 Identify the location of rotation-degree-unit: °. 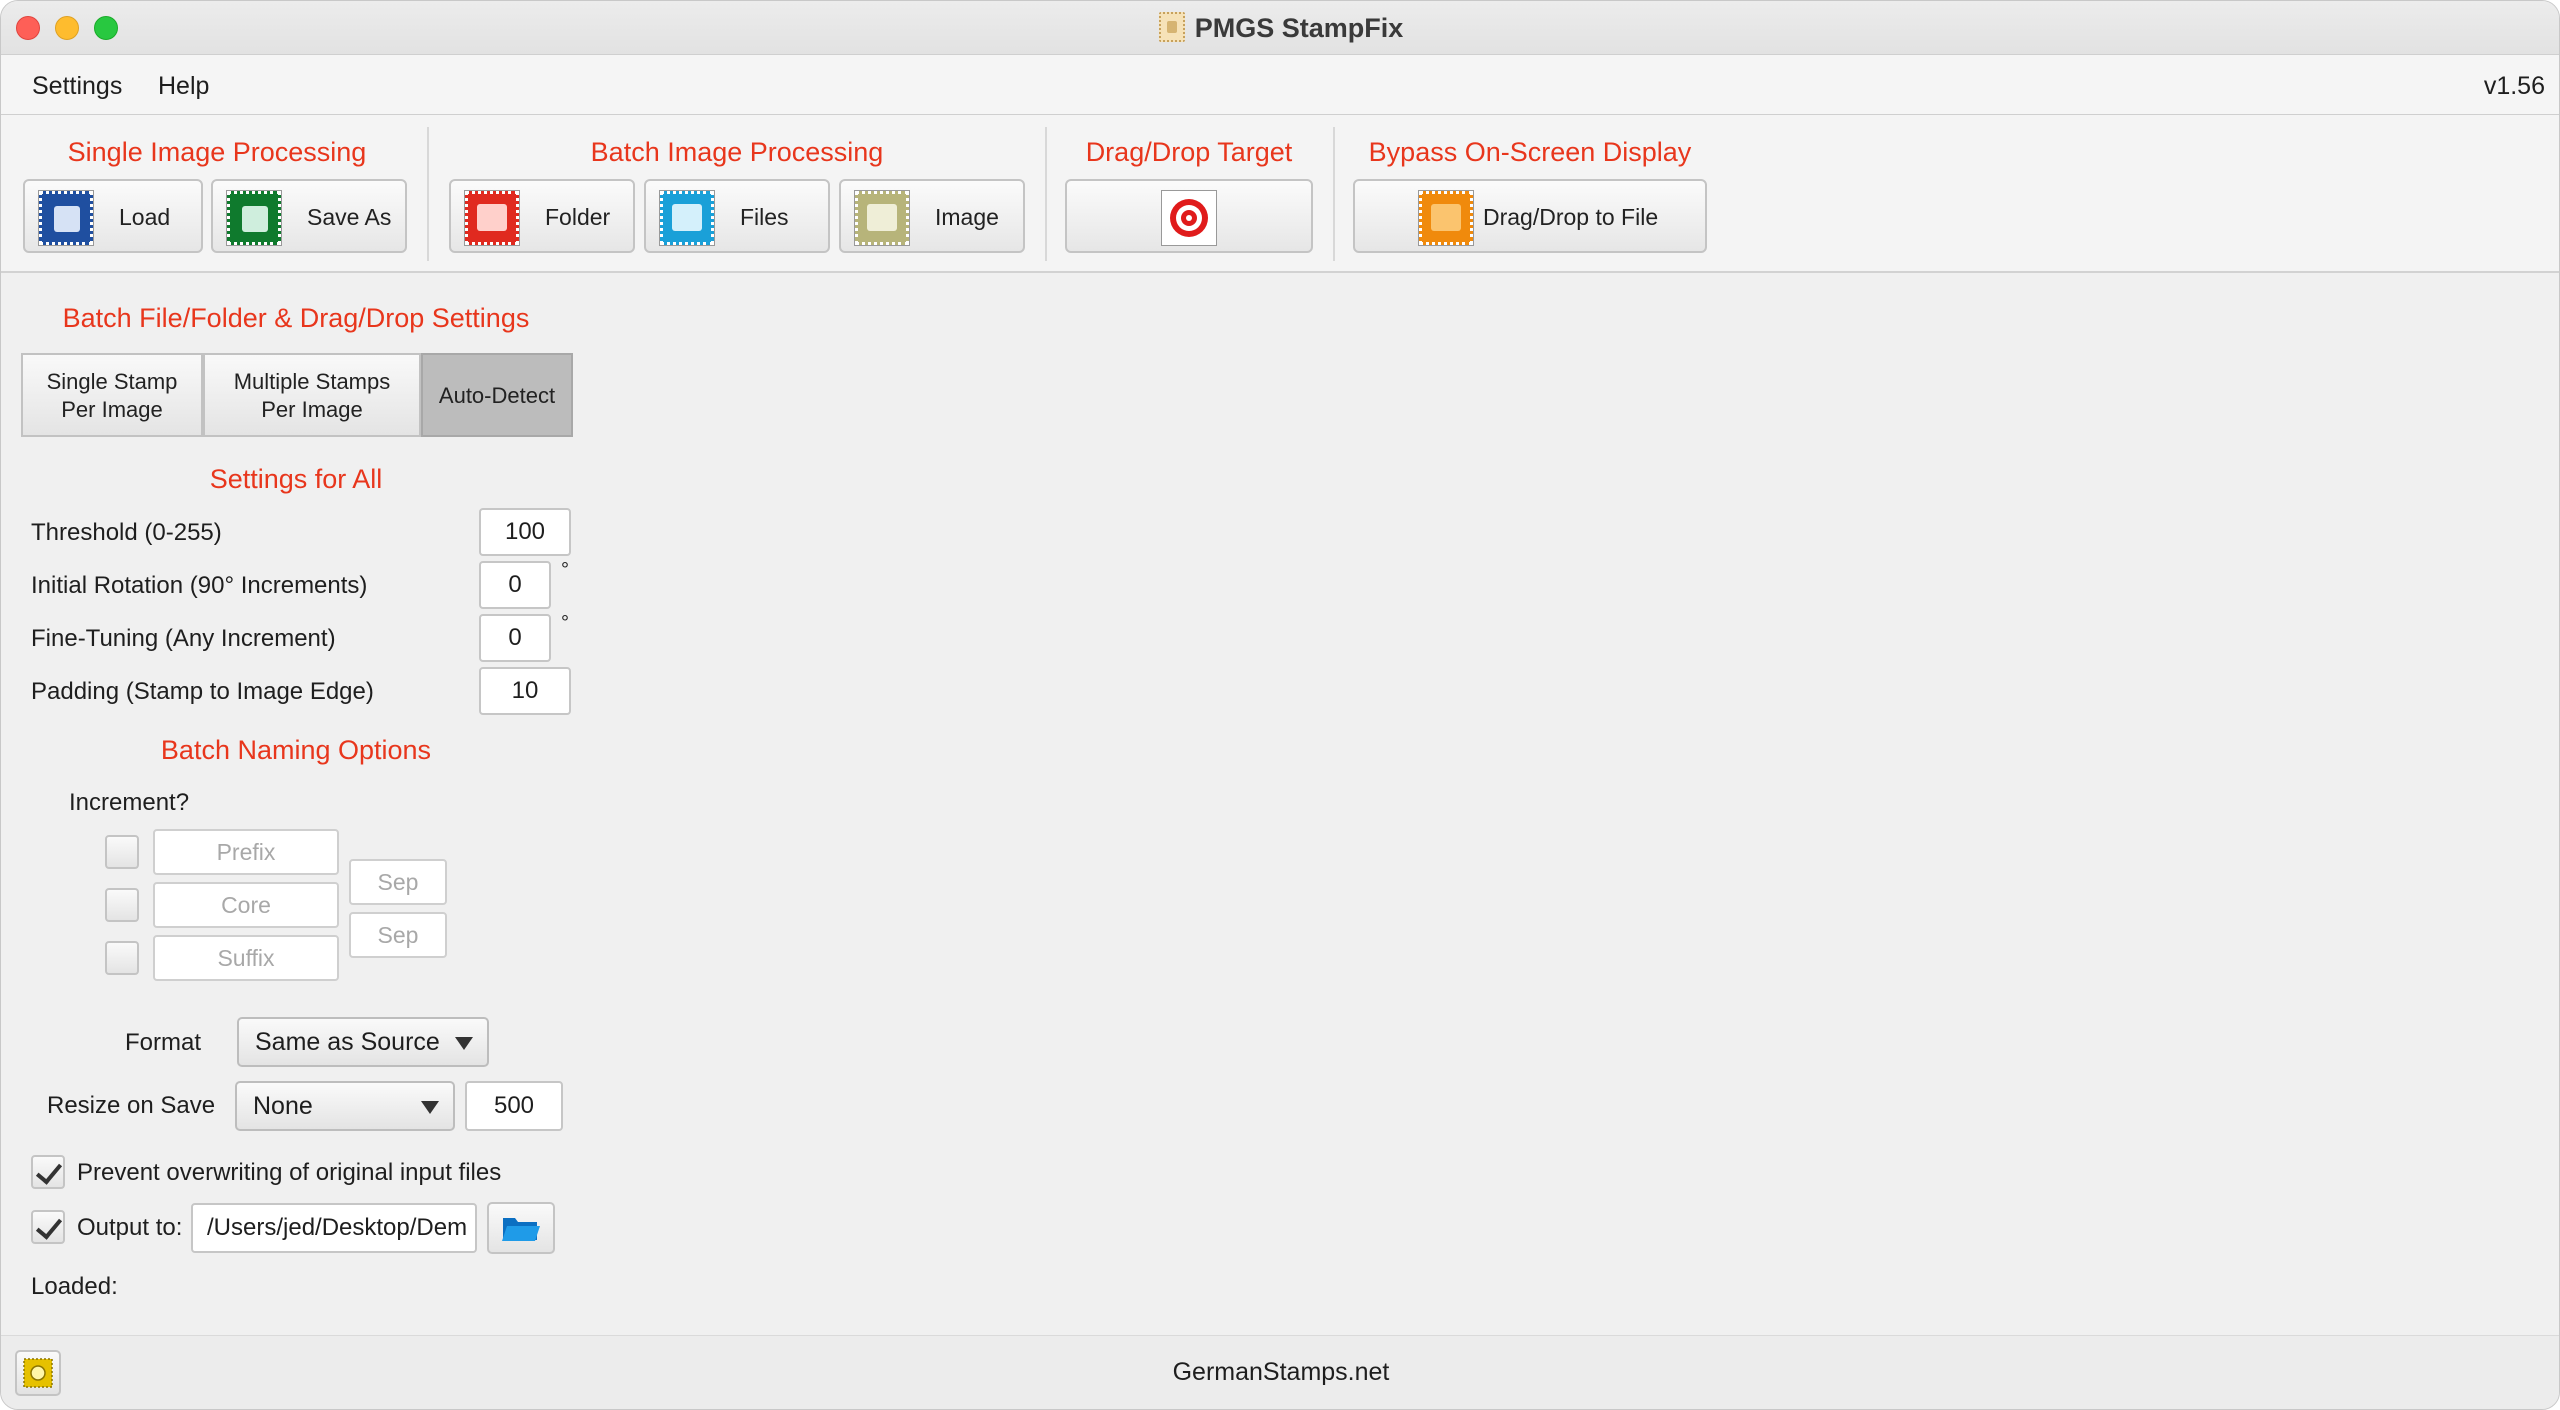
(565, 570).